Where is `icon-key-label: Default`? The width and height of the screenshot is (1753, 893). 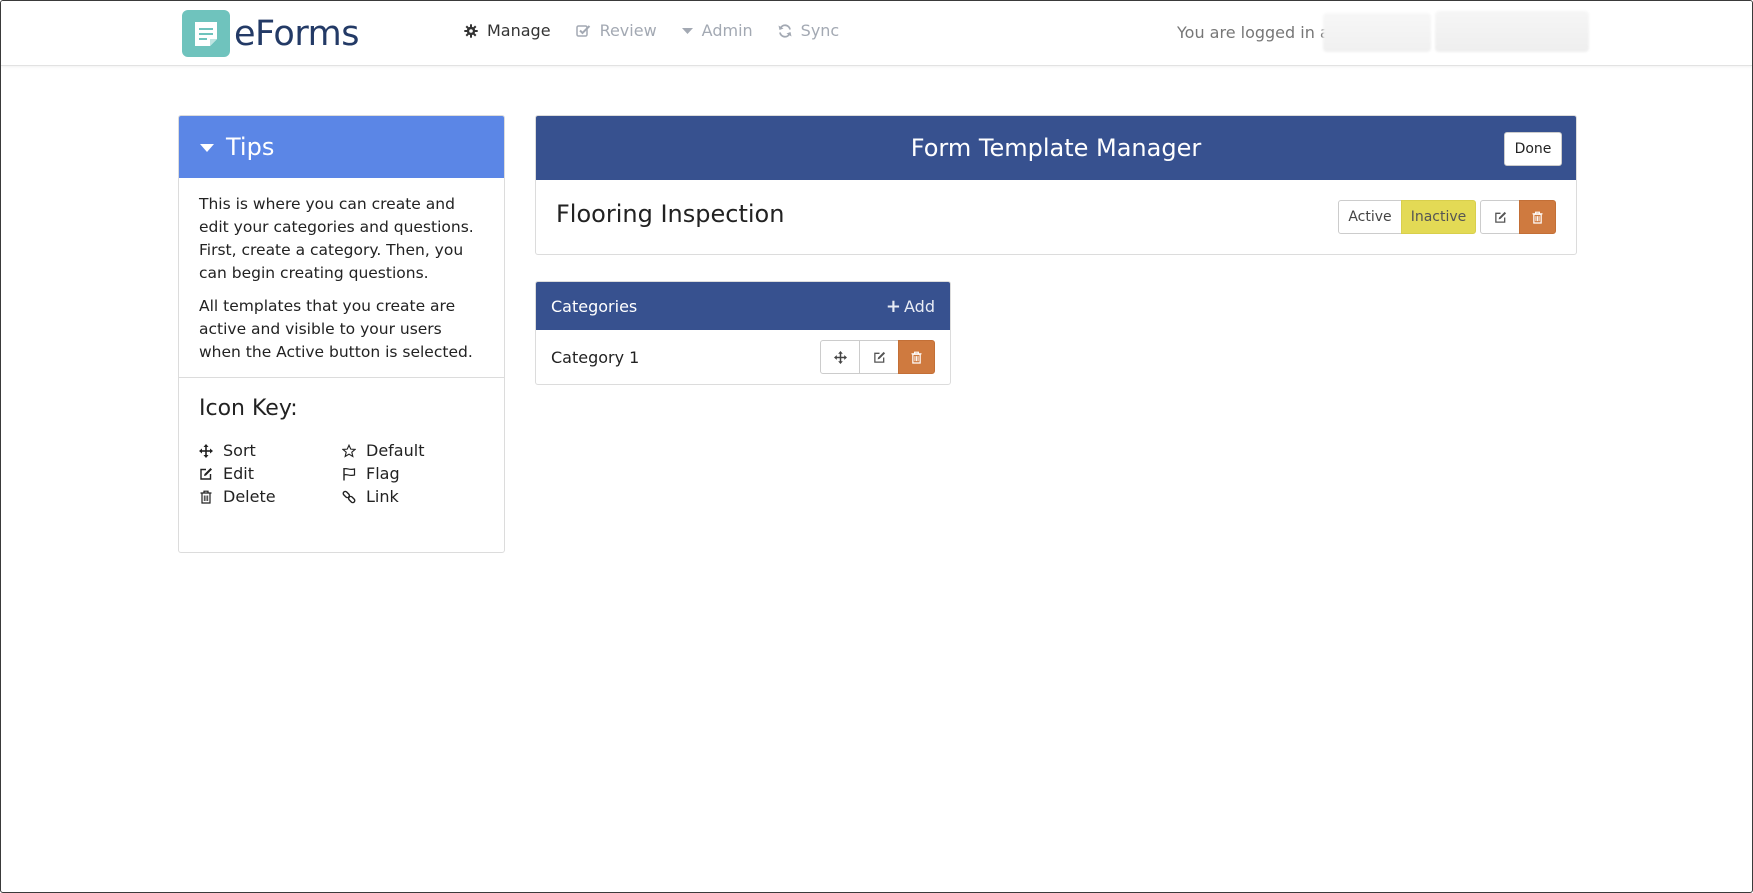 icon-key-label: Default is located at coordinates (395, 450).